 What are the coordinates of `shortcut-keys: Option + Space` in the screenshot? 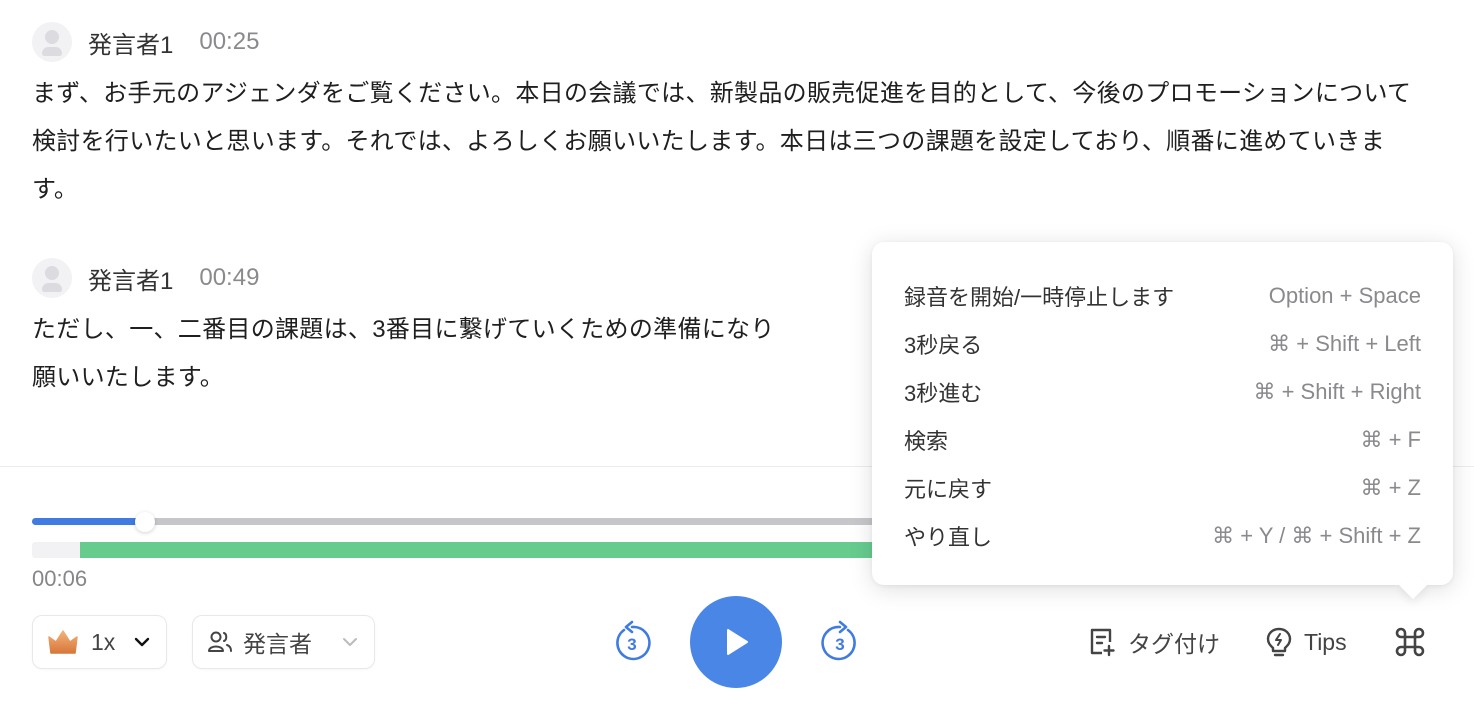 It's located at (1344, 295).